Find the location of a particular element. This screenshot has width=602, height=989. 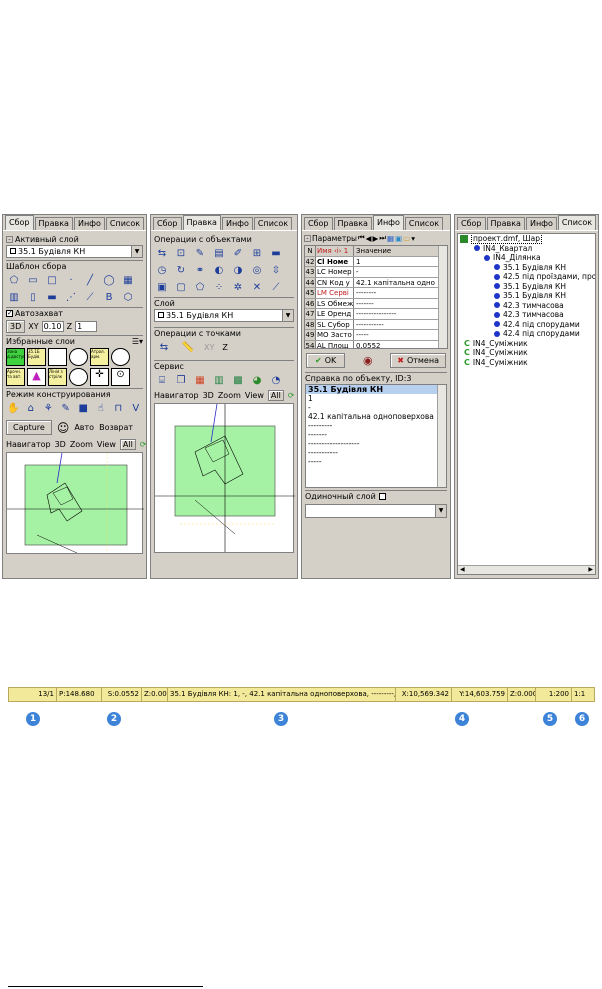

measure-icon: 📏 is located at coordinates (188, 347).